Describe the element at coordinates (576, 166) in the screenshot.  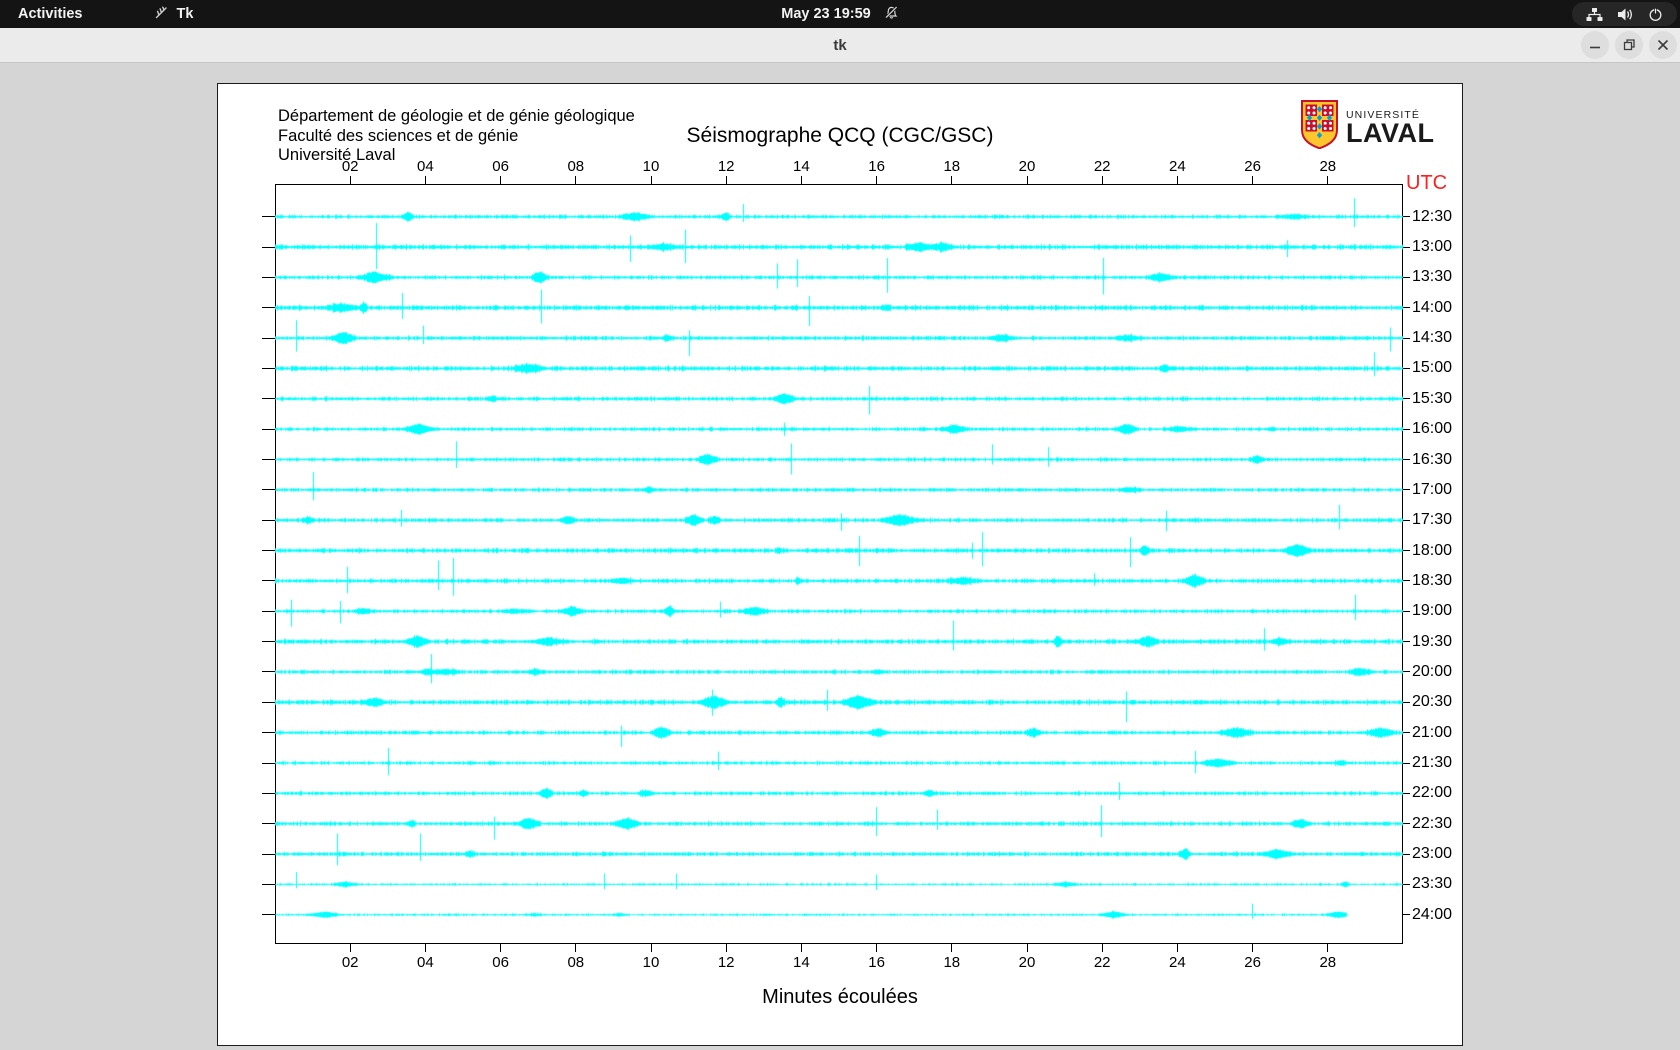
I see `x-tick-label-top: 08` at that location.